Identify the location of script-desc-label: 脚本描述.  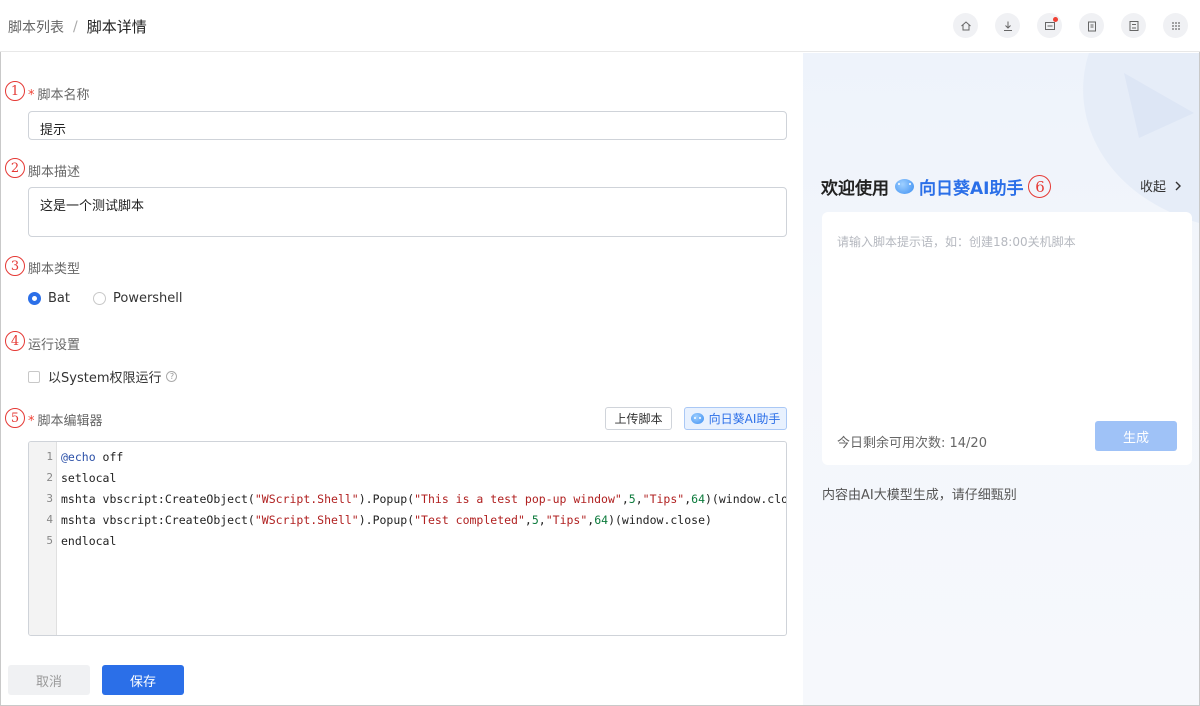
(54, 172).